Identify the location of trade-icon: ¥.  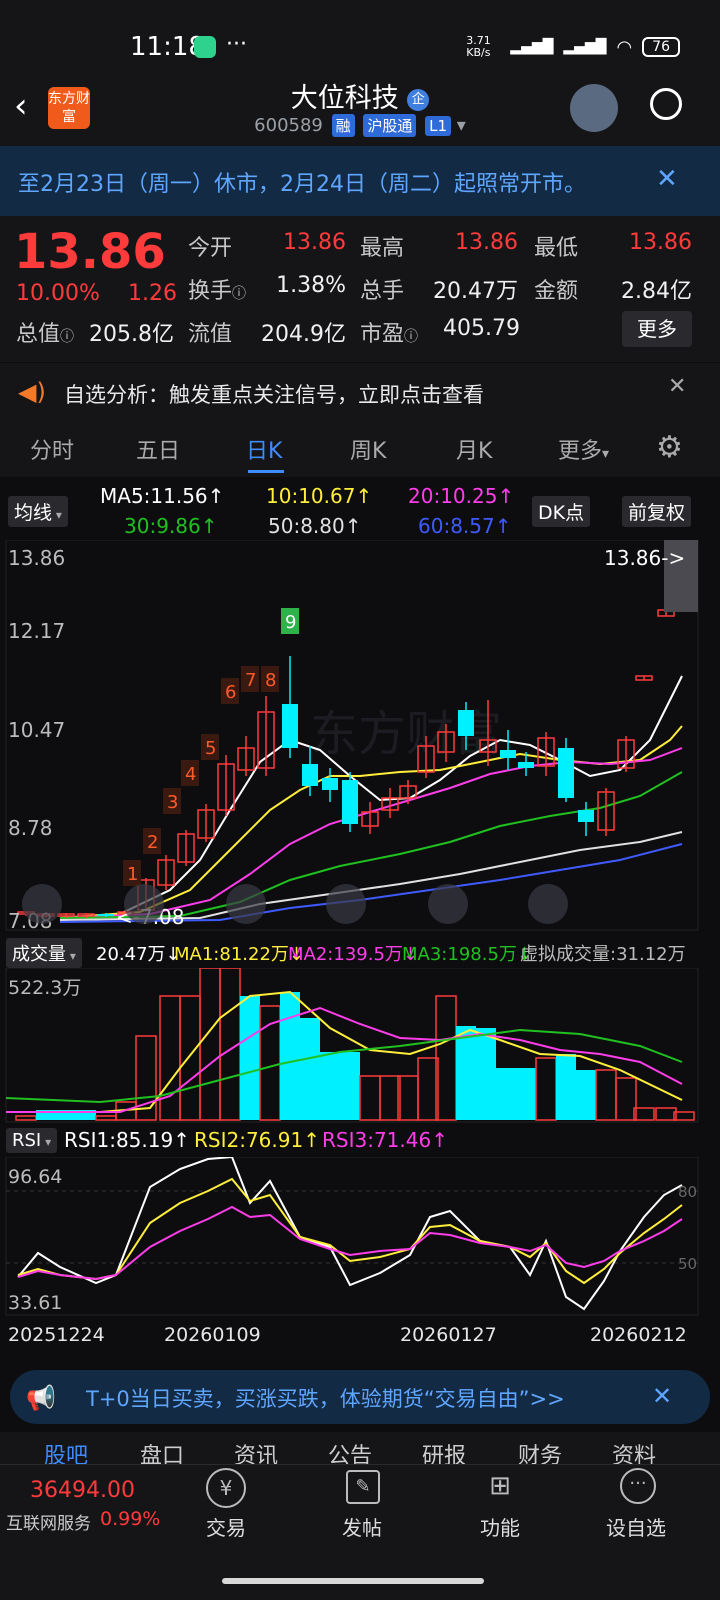
(226, 1488).